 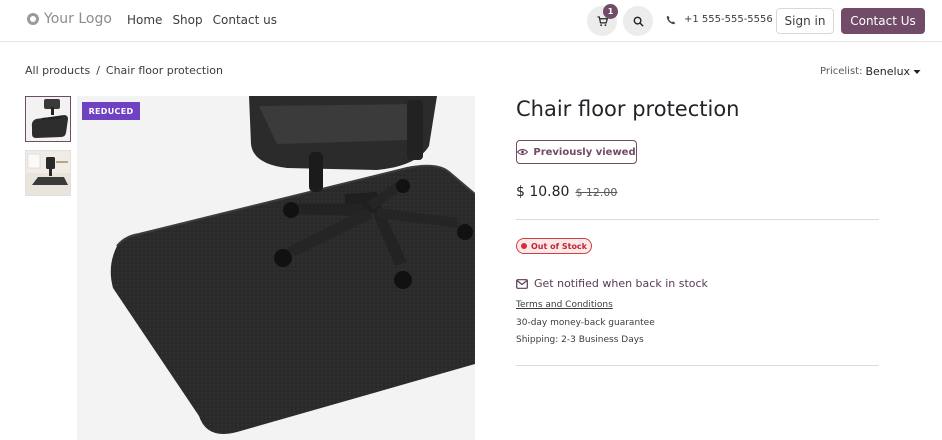 I want to click on thumbnail-mat-image, so click(x=48, y=119).